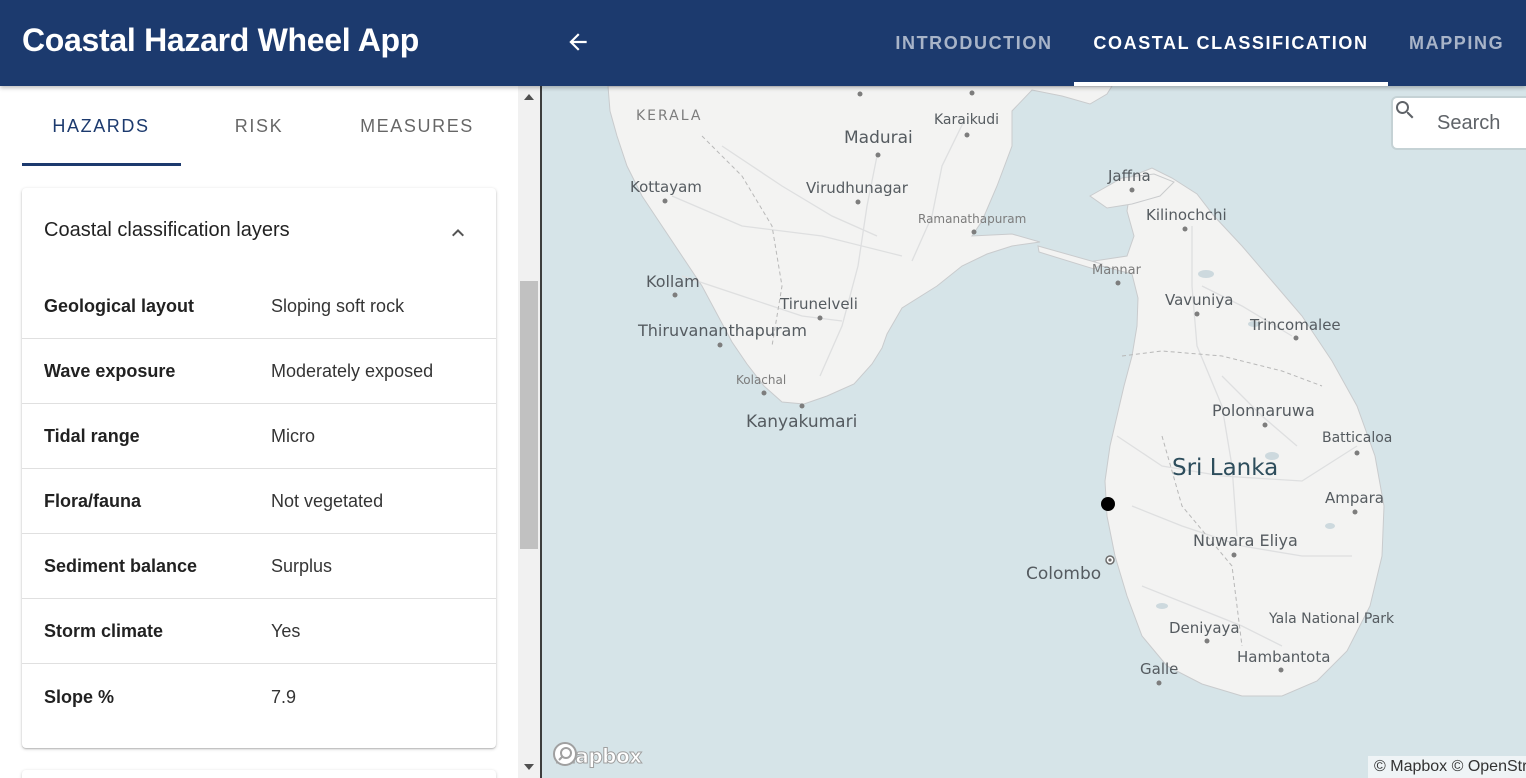 The image size is (1526, 778). What do you see at coordinates (1225, 468) in the screenshot?
I see `map-label-sri-lanka: Sri Lanka` at bounding box center [1225, 468].